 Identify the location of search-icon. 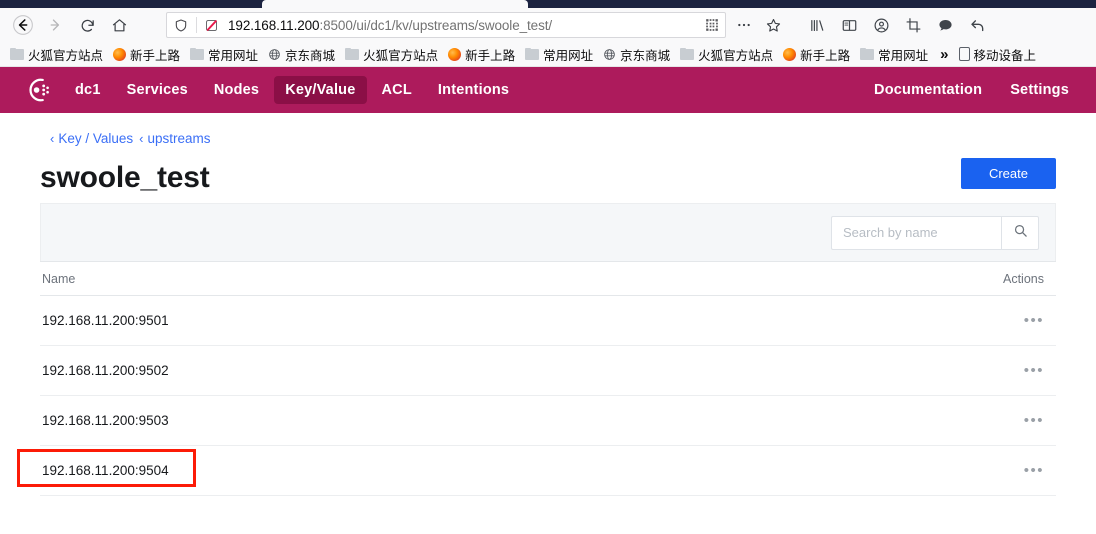
(1020, 233).